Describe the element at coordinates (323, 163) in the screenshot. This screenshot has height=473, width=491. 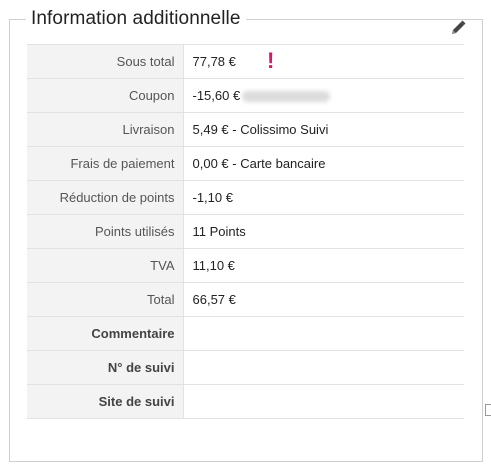
I see `row-value: 0,00 € - Carte bancaire` at that location.